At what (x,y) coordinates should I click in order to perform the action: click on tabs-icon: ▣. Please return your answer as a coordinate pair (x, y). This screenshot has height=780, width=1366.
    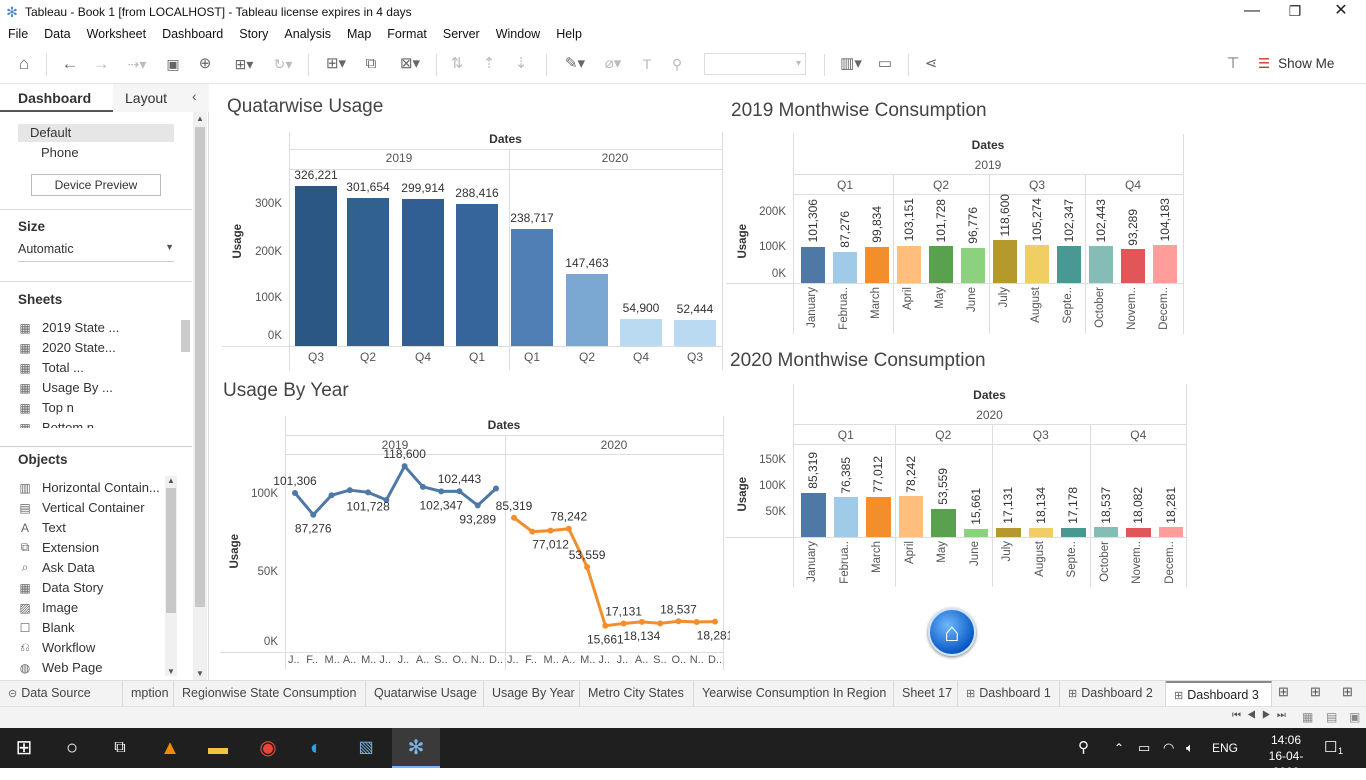
    Looking at the image, I should click on (1354, 717).